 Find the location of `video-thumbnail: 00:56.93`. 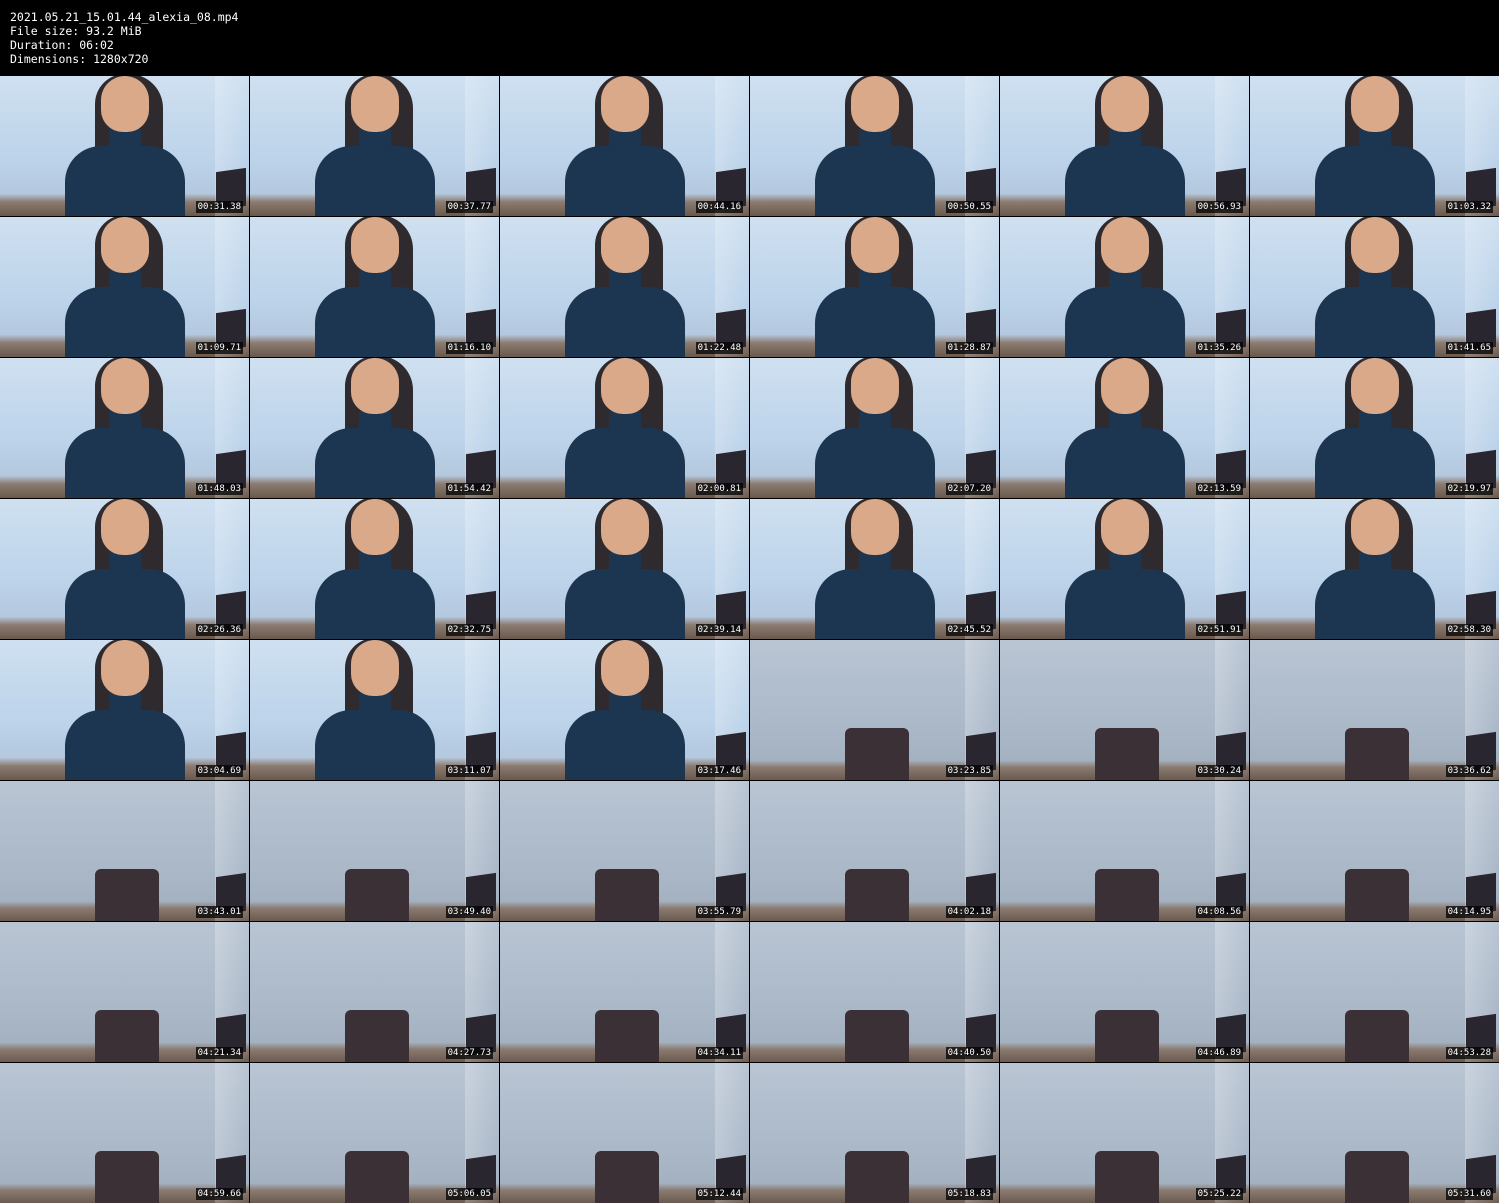

video-thumbnail: 00:56.93 is located at coordinates (1124, 146).